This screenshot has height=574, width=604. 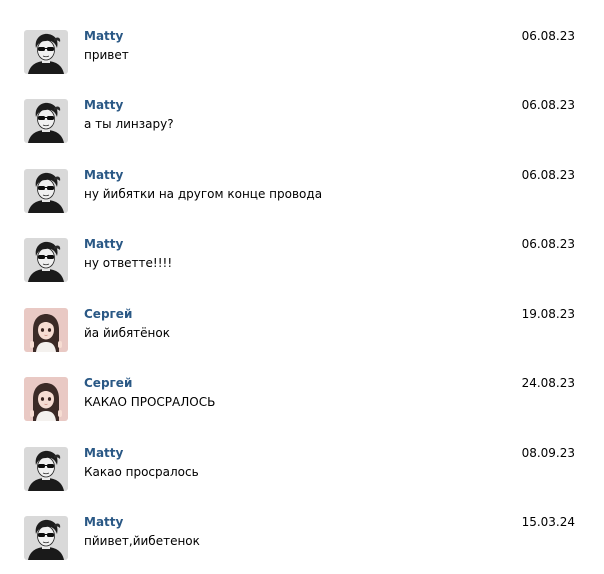 I want to click on message-text: ну ответте!!!!, so click(x=128, y=263).